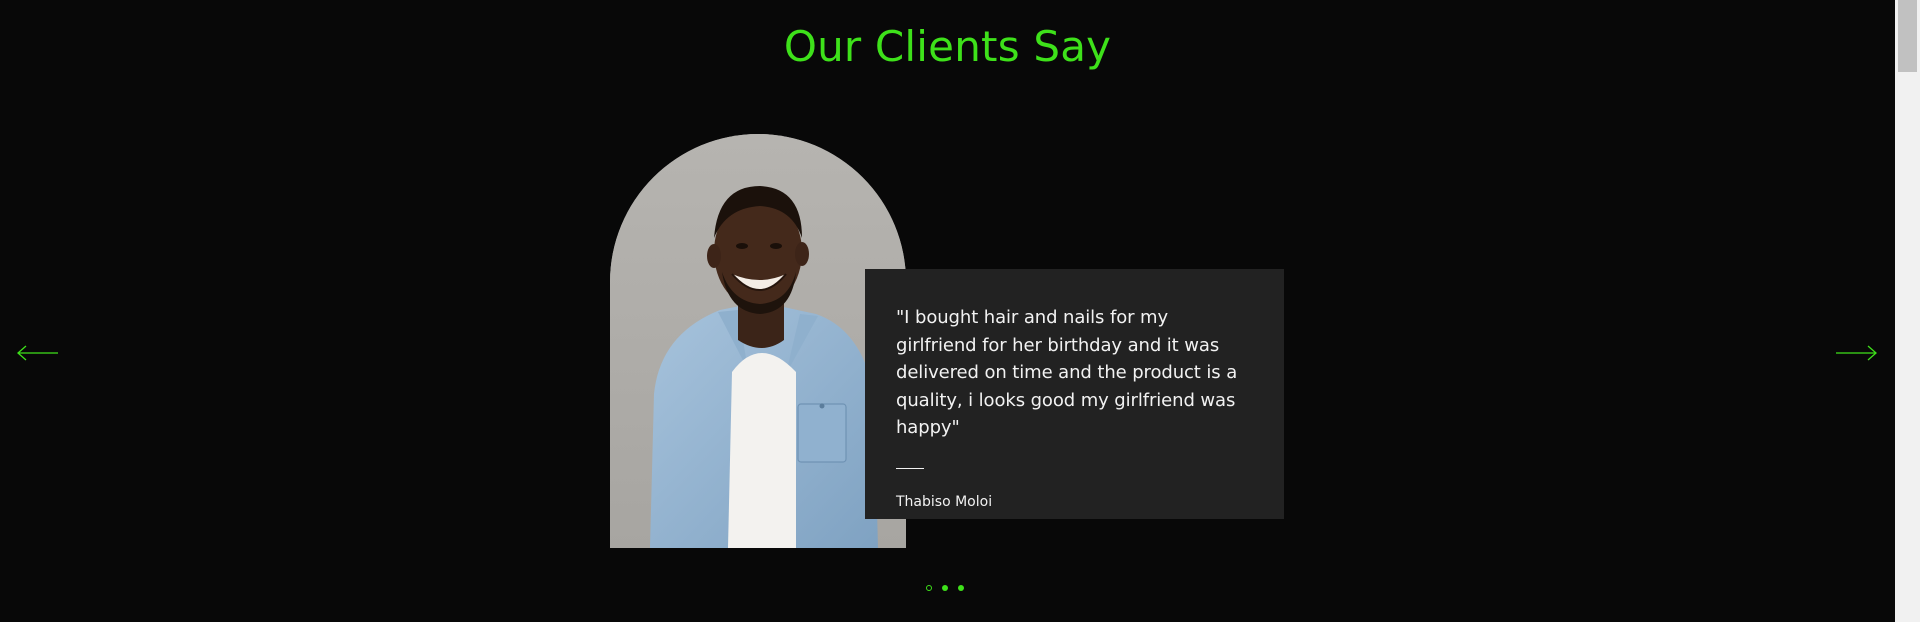  I want to click on arrow-left-icon, so click(37, 353).